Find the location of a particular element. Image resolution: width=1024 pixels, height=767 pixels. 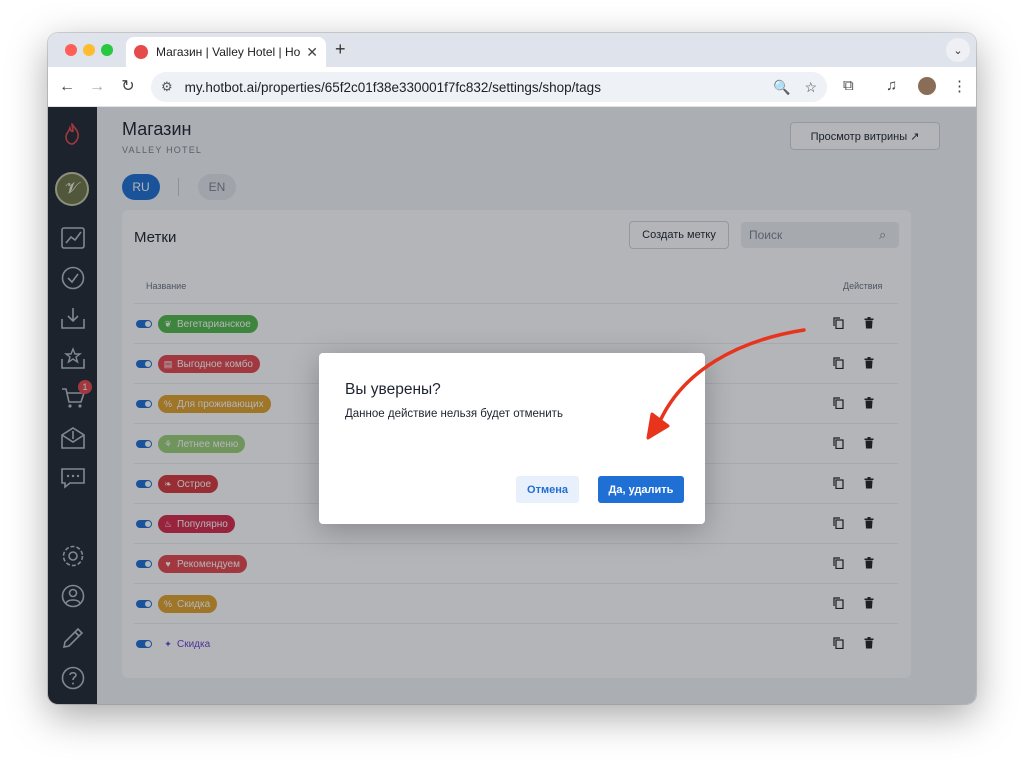

maximize-window-button is located at coordinates (107, 50).